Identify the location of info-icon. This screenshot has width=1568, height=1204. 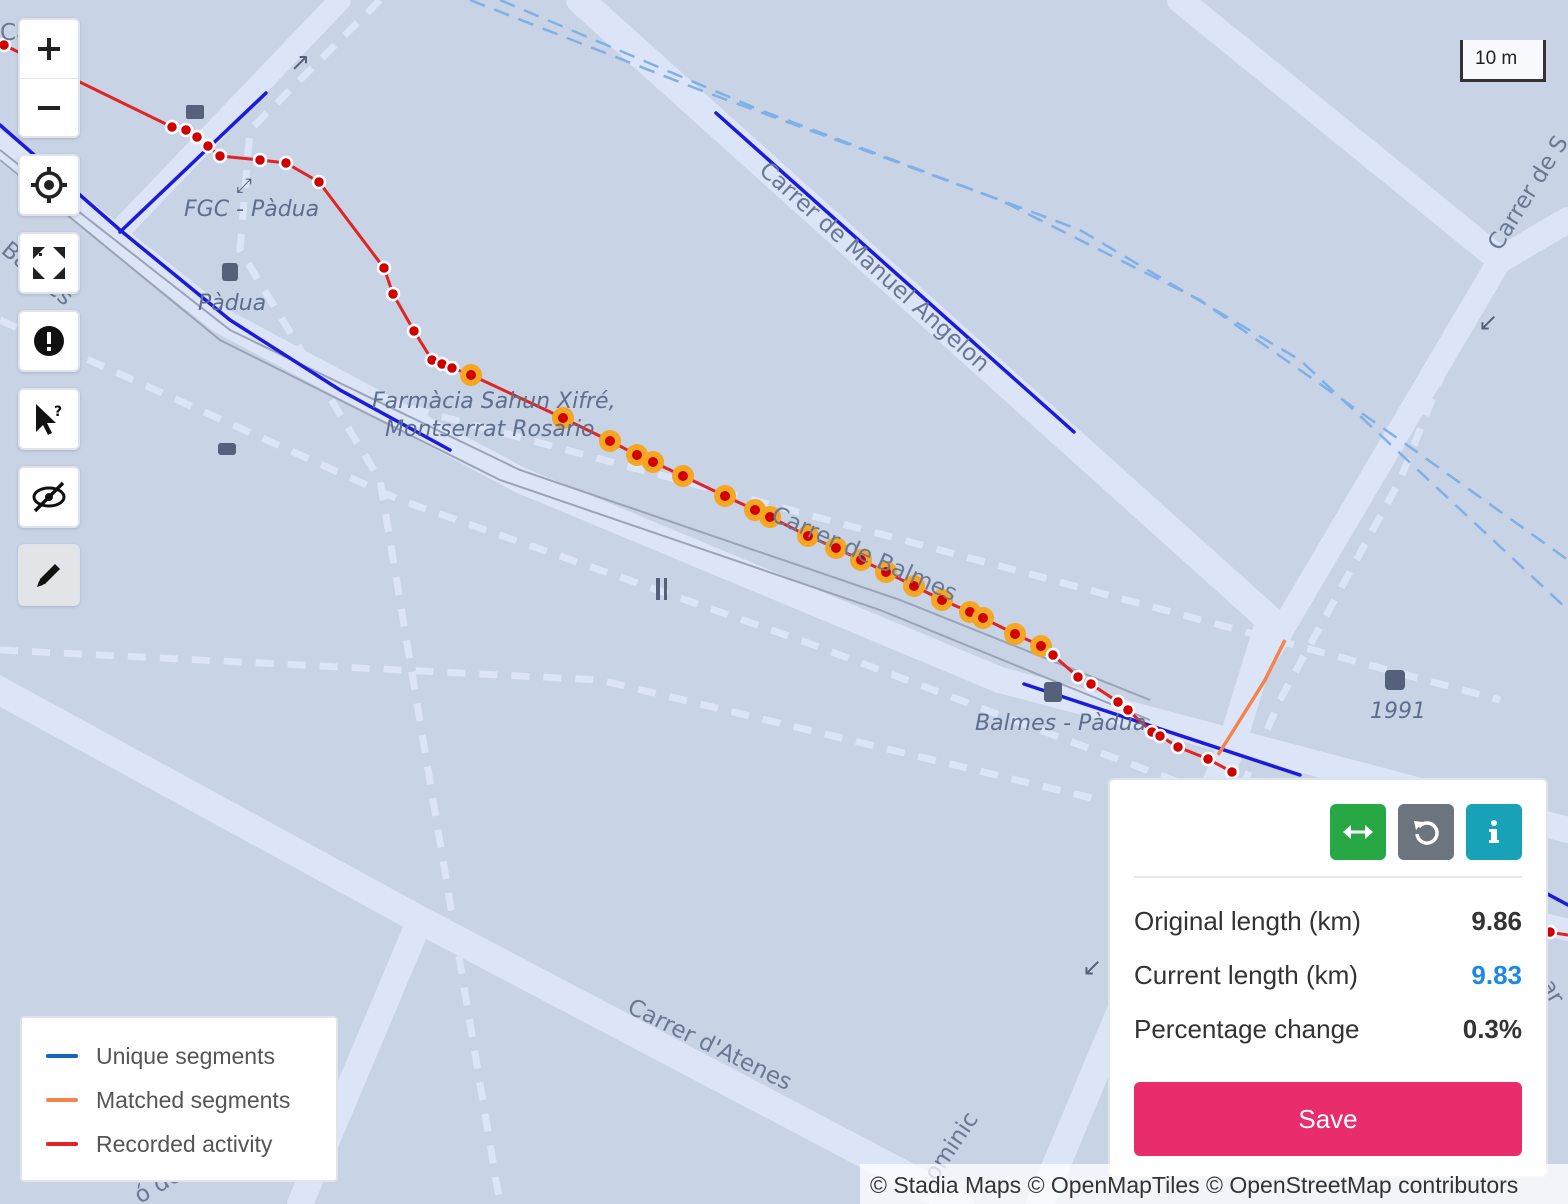
(1494, 831).